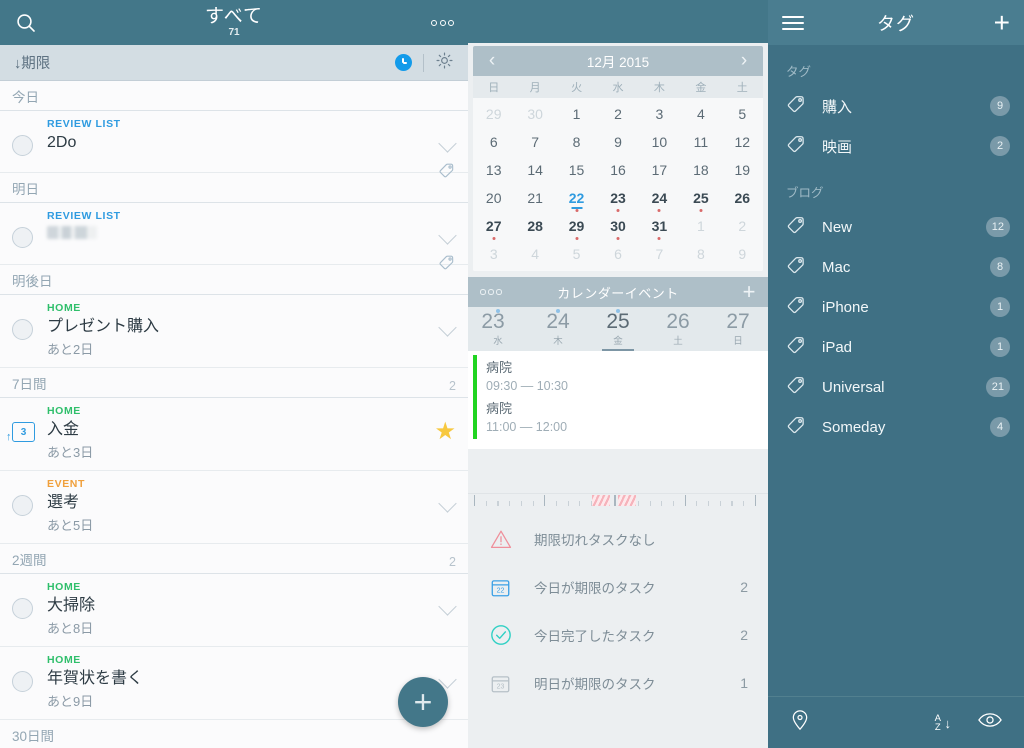  What do you see at coordinates (700, 170) in the screenshot?
I see `calendar-day-cell: 18` at bounding box center [700, 170].